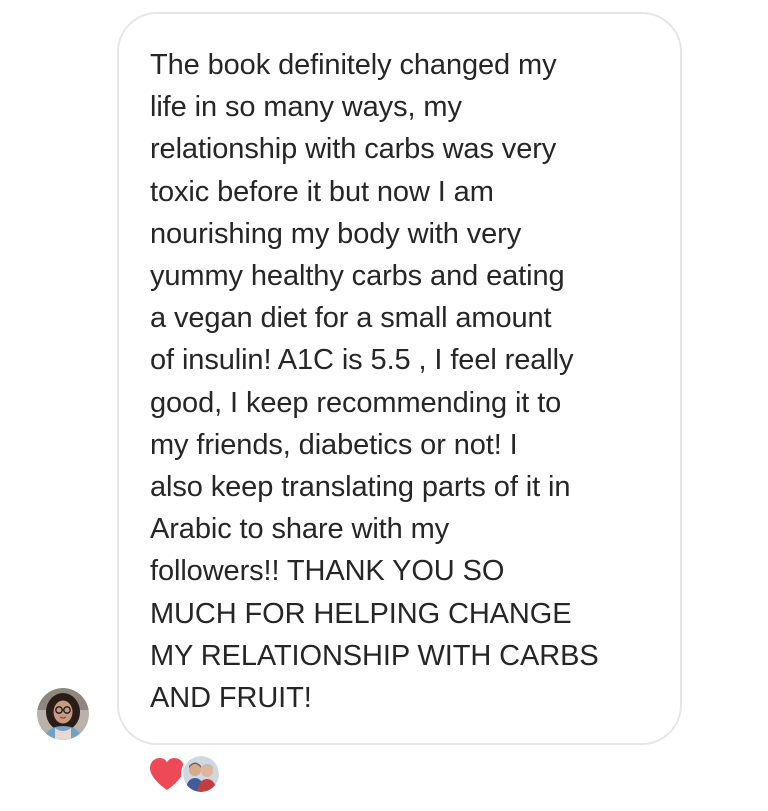 The height and width of the screenshot is (811, 768). I want to click on sender-avatar, so click(63, 714).